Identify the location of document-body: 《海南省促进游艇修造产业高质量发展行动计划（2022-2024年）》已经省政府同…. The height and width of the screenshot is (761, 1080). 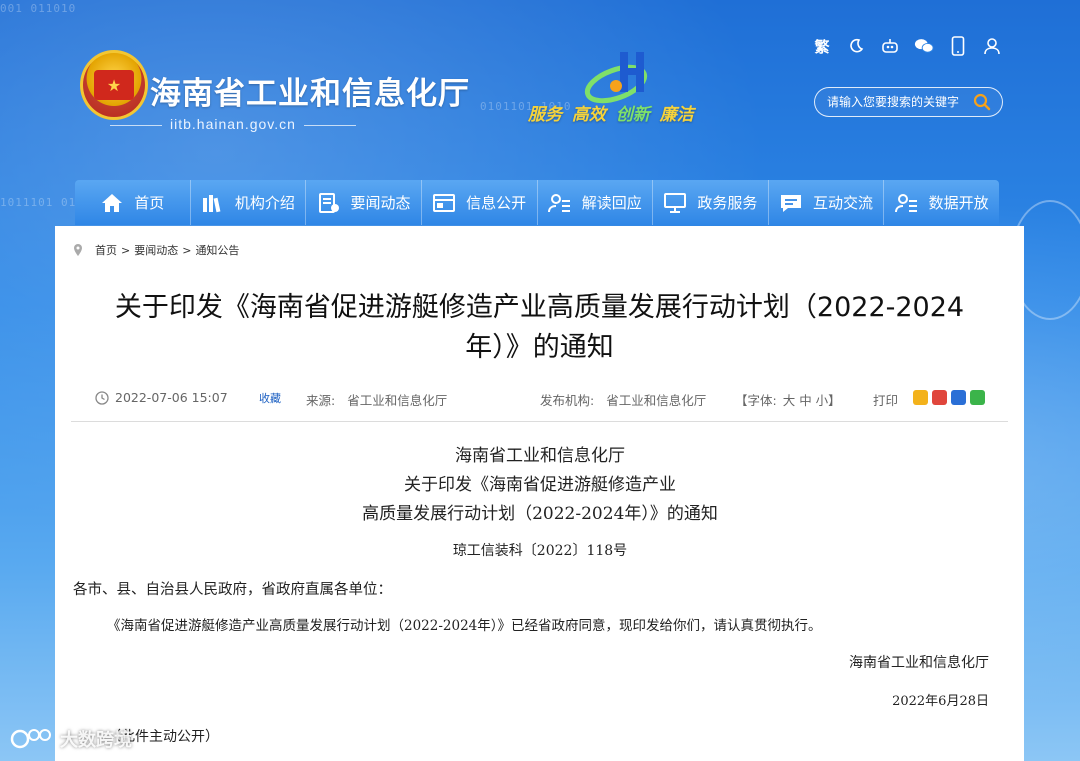
(464, 626).